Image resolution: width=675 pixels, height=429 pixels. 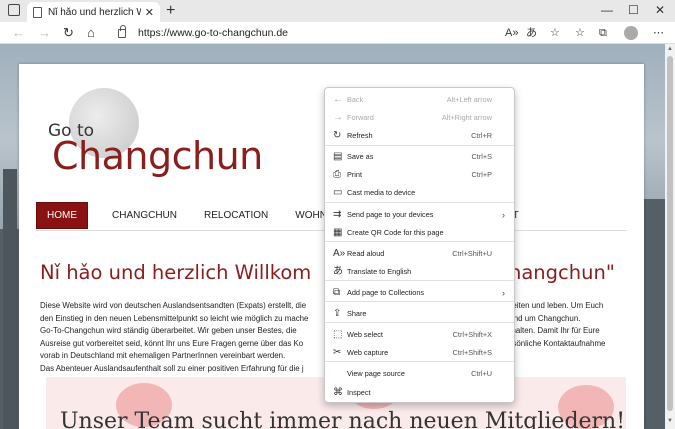 I want to click on more-menu-icon: ⋯, so click(x=658, y=33).